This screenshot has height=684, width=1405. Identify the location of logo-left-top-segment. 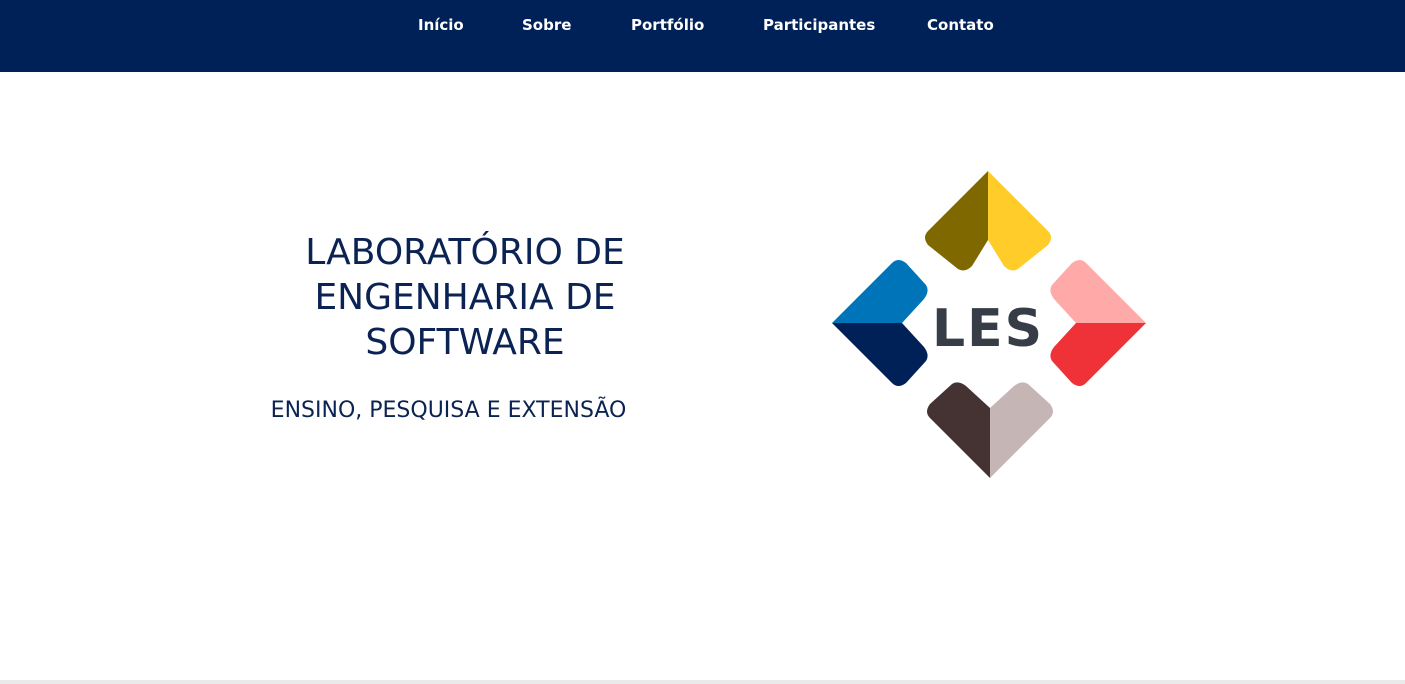
(880, 291).